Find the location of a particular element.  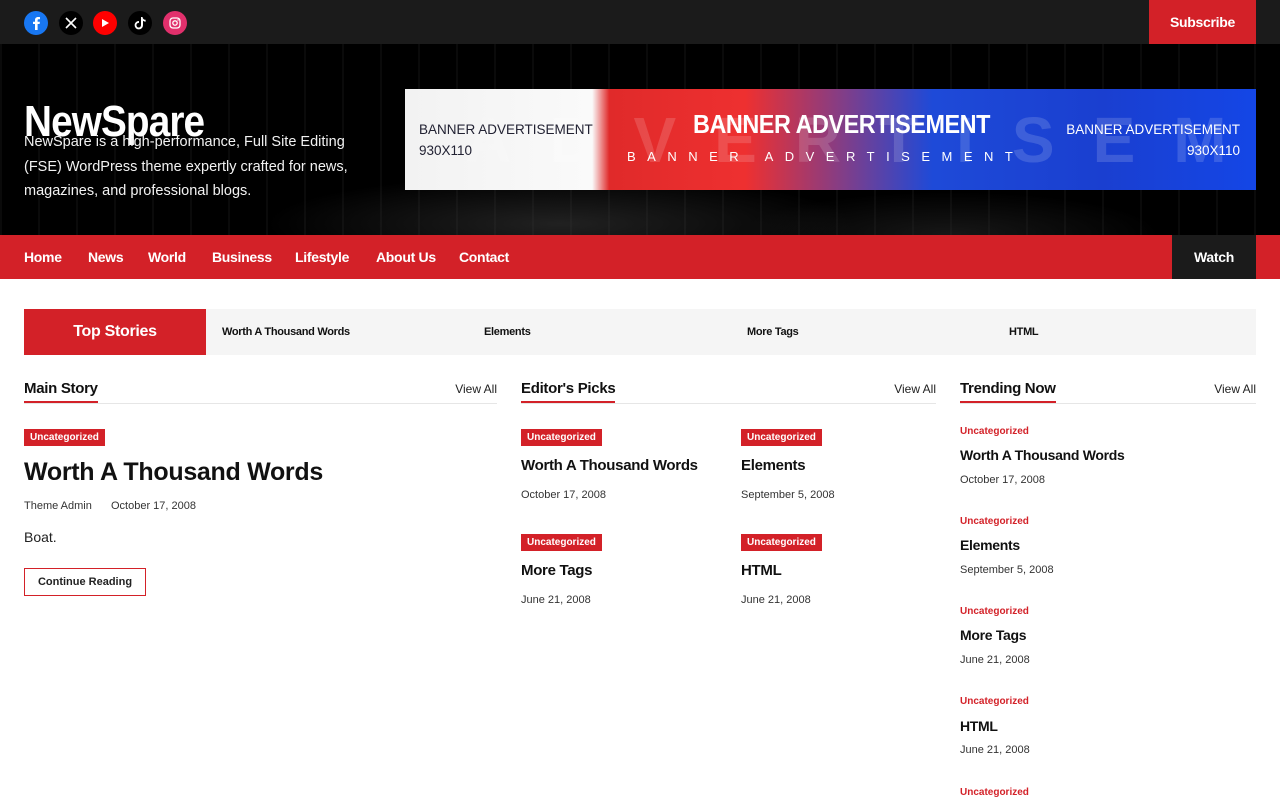

nav-item-world: World is located at coordinates (167, 257).